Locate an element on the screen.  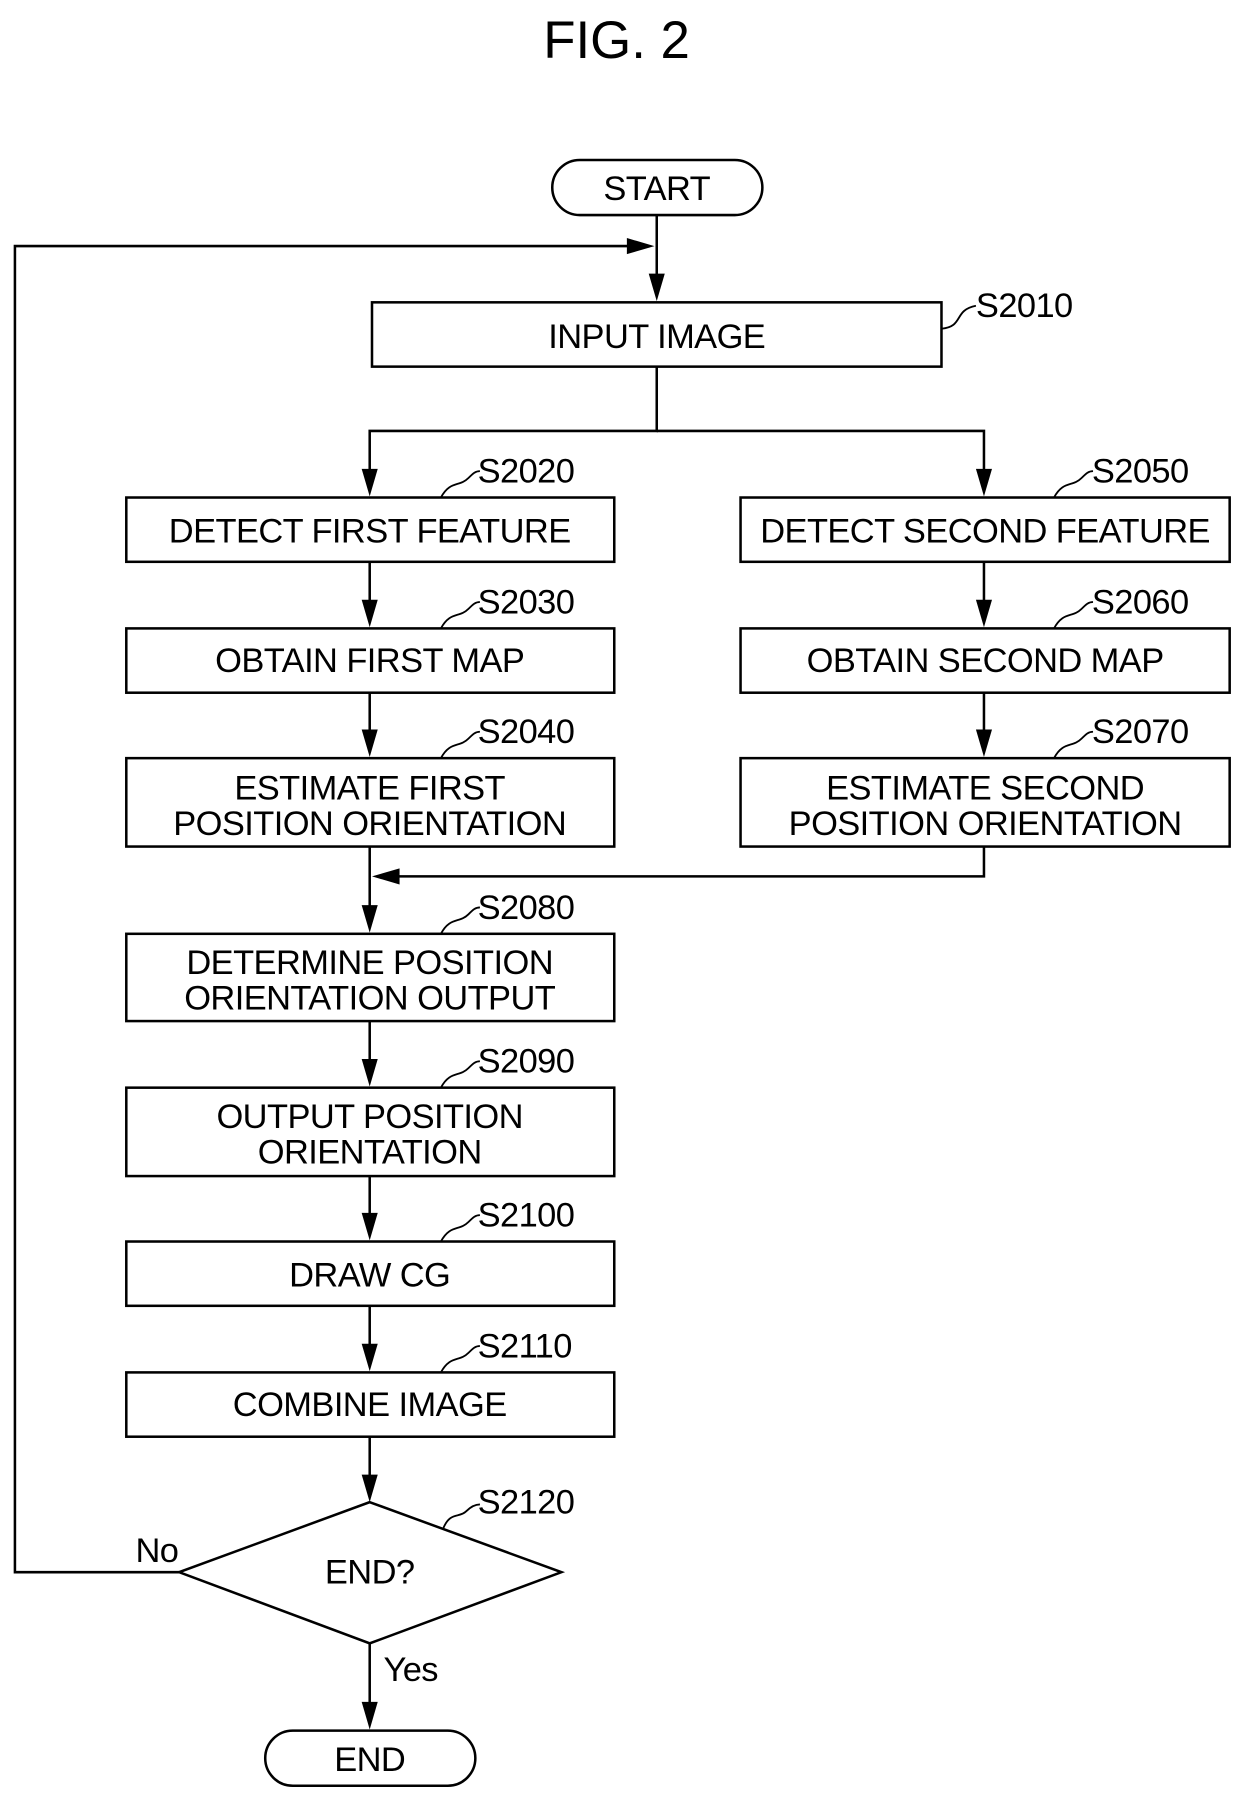
step-s2040-text-line1: ESTIMATE FIRST is located at coordinates (369, 788).